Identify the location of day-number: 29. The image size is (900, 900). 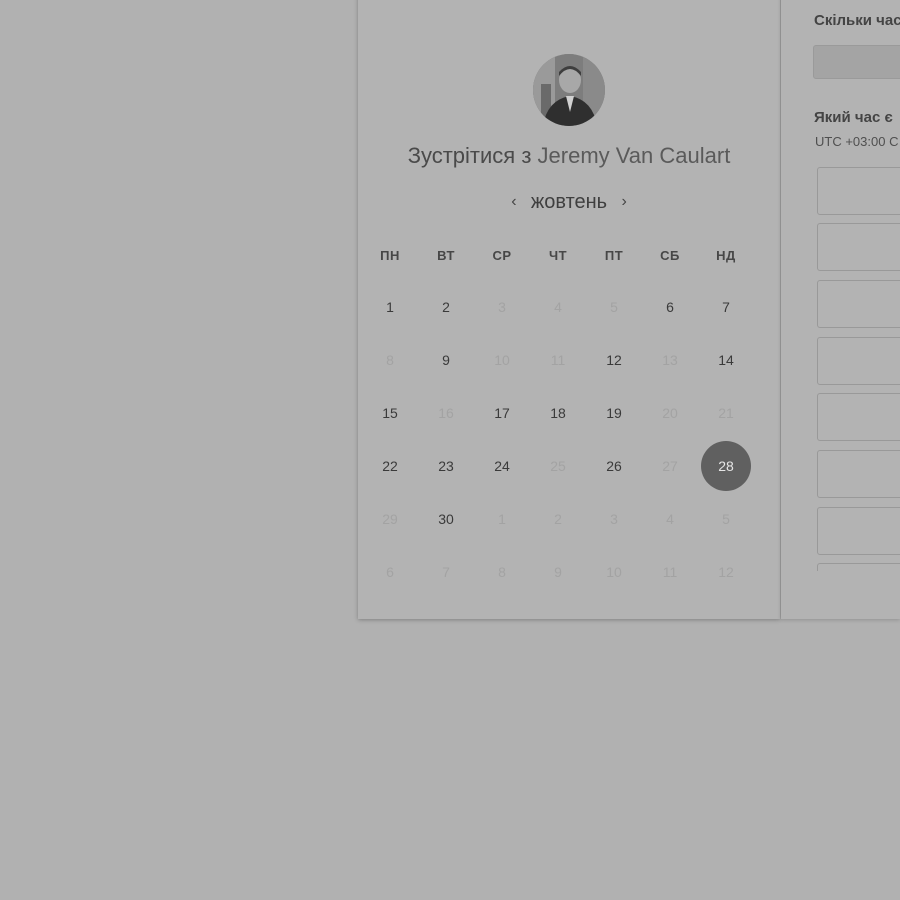
(390, 519).